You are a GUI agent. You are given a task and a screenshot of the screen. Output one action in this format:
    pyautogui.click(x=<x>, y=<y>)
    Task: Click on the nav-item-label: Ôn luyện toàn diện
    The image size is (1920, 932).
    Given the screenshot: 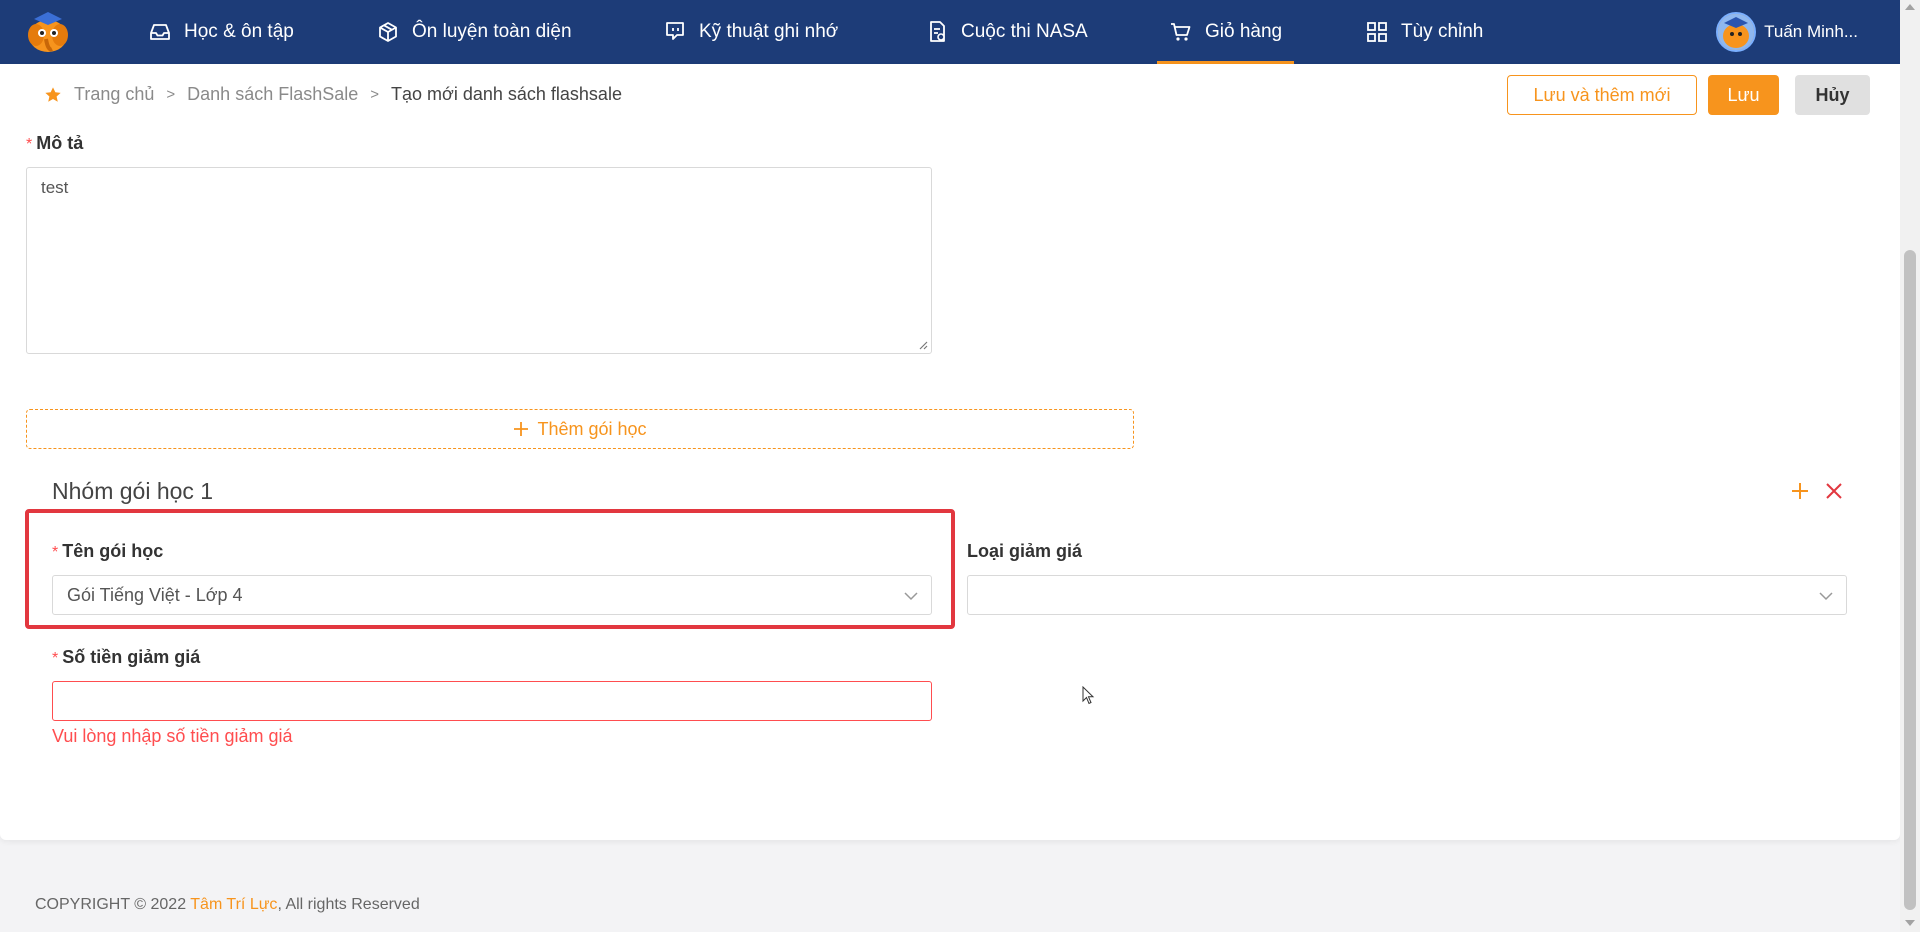 What is the action you would take?
    pyautogui.click(x=492, y=31)
    